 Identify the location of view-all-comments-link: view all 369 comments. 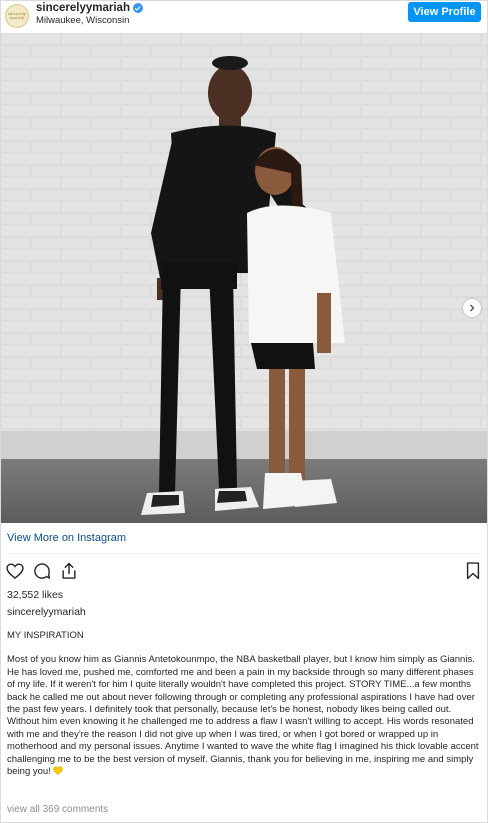
(57, 809).